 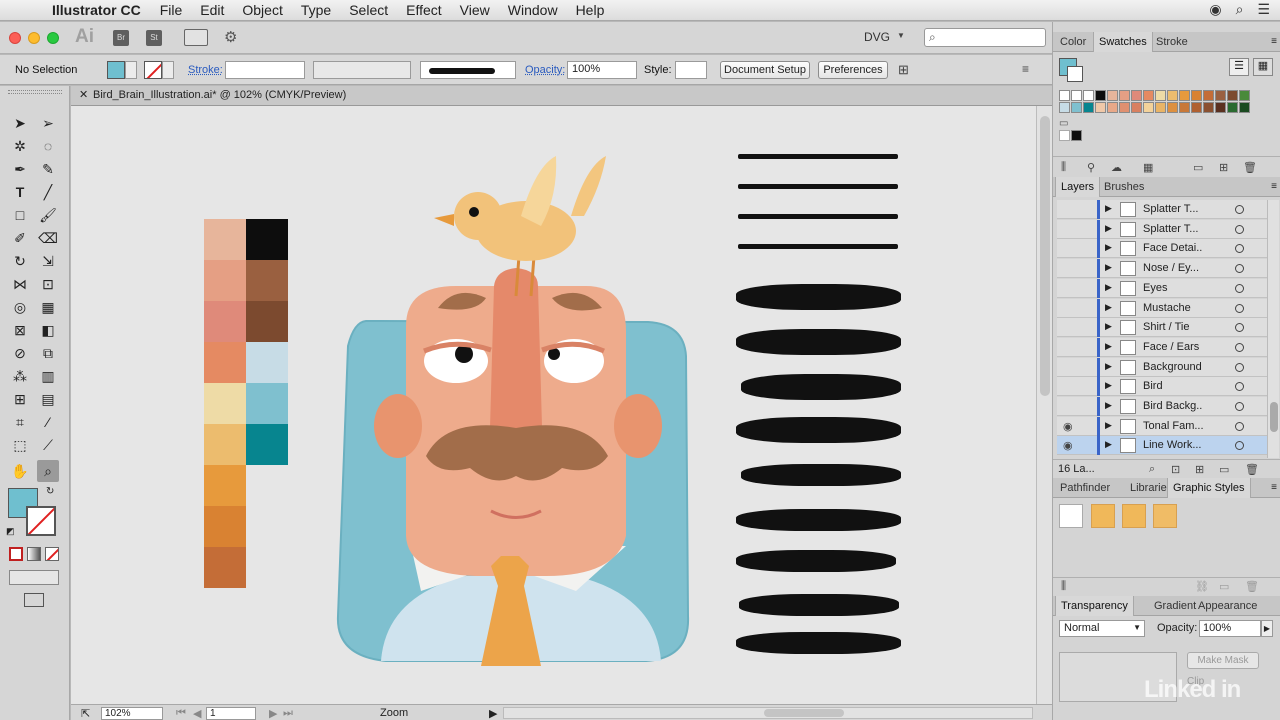 I want to click on selection-tool-icon: ➤, so click(x=20, y=123).